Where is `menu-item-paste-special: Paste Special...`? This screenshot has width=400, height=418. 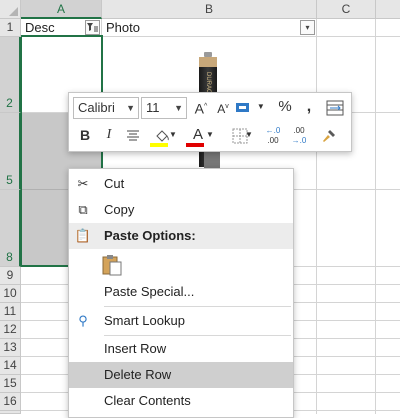
menu-item-paste-special: Paste Special... is located at coordinates (181, 292).